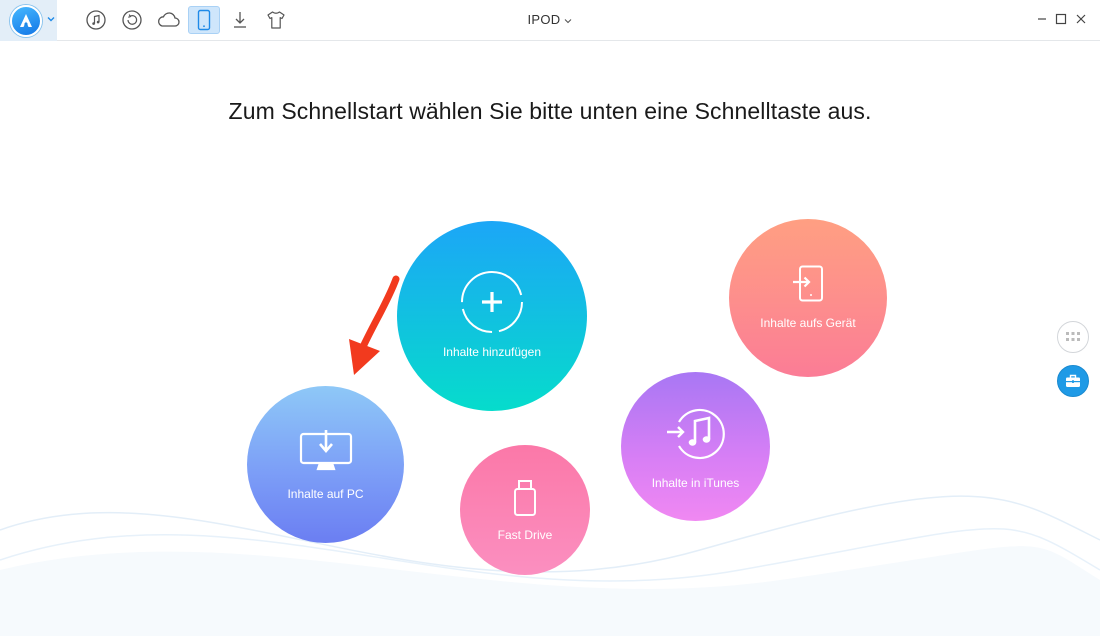 The width and height of the screenshot is (1100, 636). Describe the element at coordinates (1061, 19) in the screenshot. I see `maximize-icon` at that location.